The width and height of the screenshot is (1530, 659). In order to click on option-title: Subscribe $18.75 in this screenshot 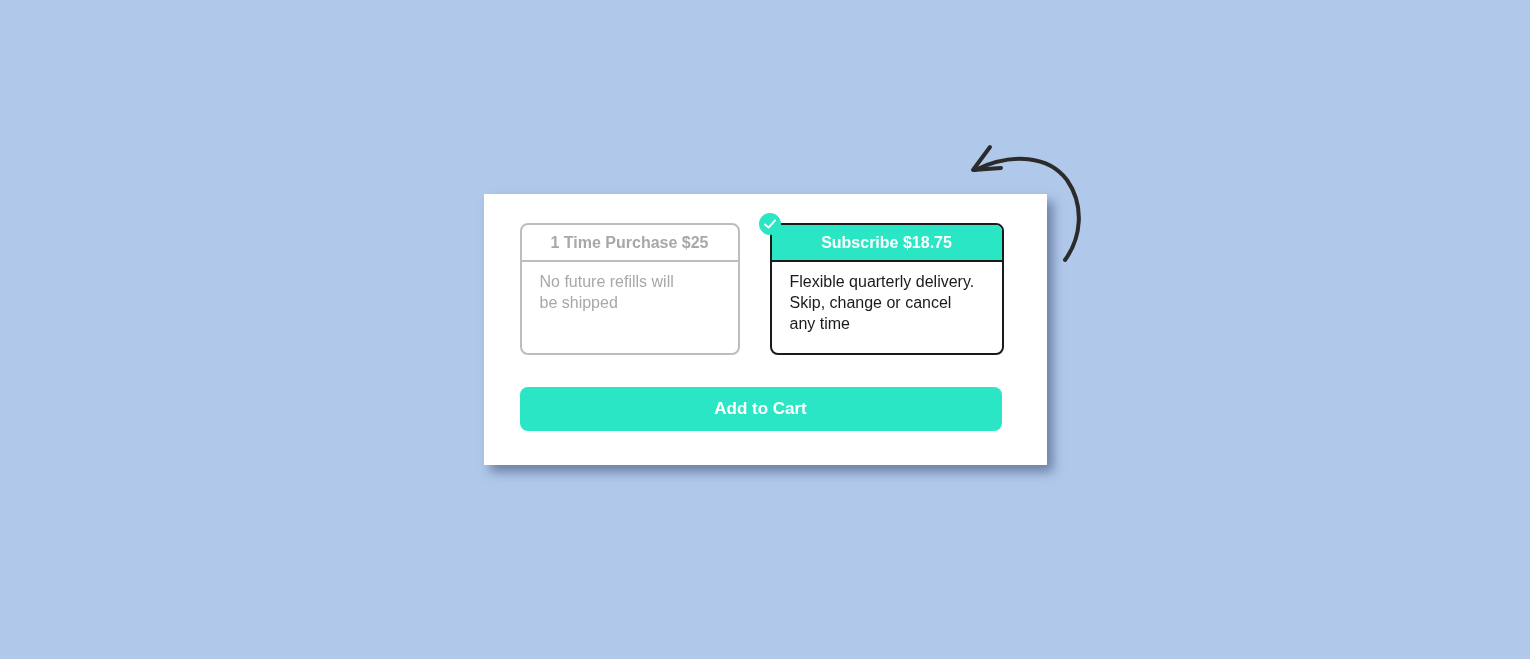, I will do `click(886, 243)`.